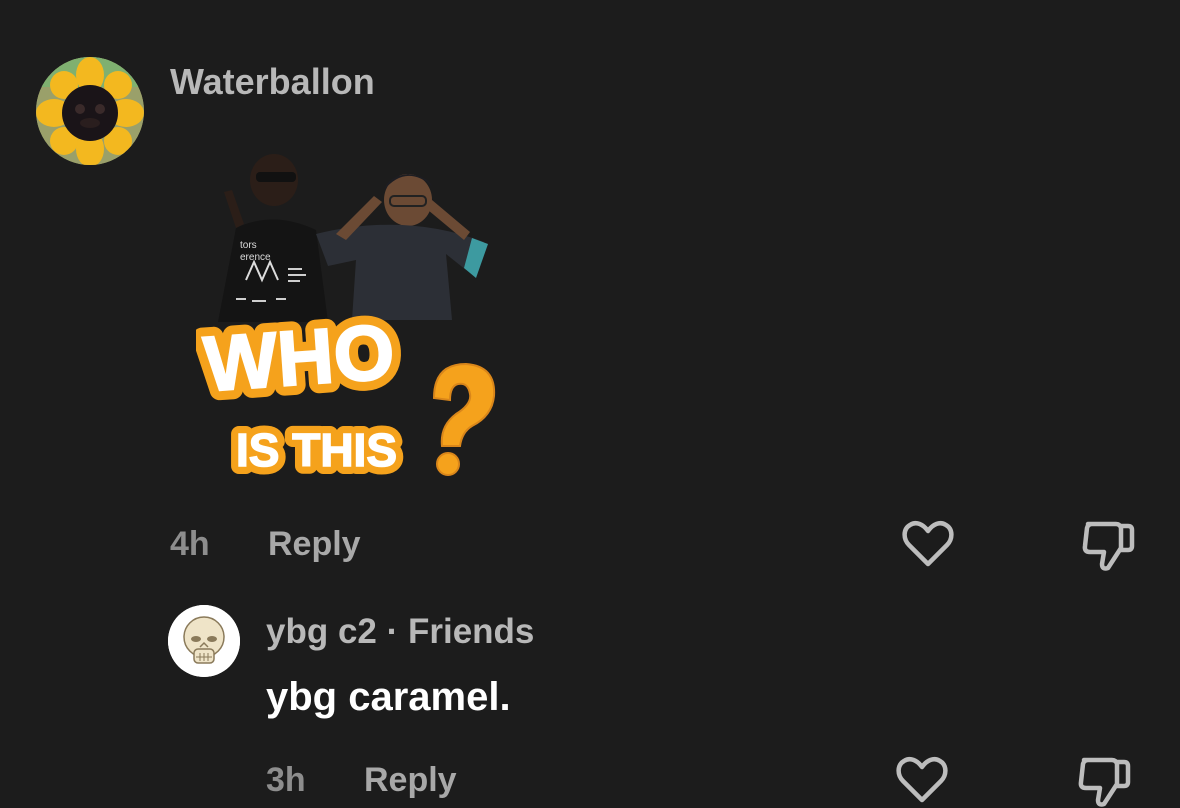 The image size is (1180, 808). What do you see at coordinates (190, 544) in the screenshot?
I see `comment-timestamp: 4h` at bounding box center [190, 544].